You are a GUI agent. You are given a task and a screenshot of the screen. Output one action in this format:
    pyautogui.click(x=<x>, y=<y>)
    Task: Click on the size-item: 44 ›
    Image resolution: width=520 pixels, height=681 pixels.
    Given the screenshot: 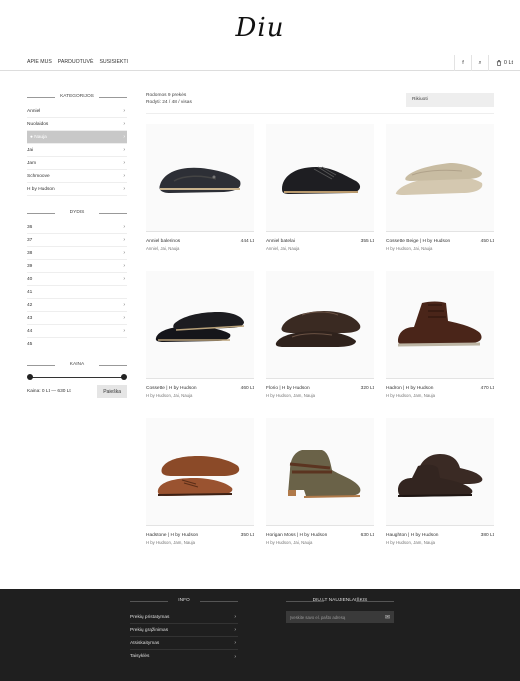 What is the action you would take?
    pyautogui.click(x=77, y=331)
    